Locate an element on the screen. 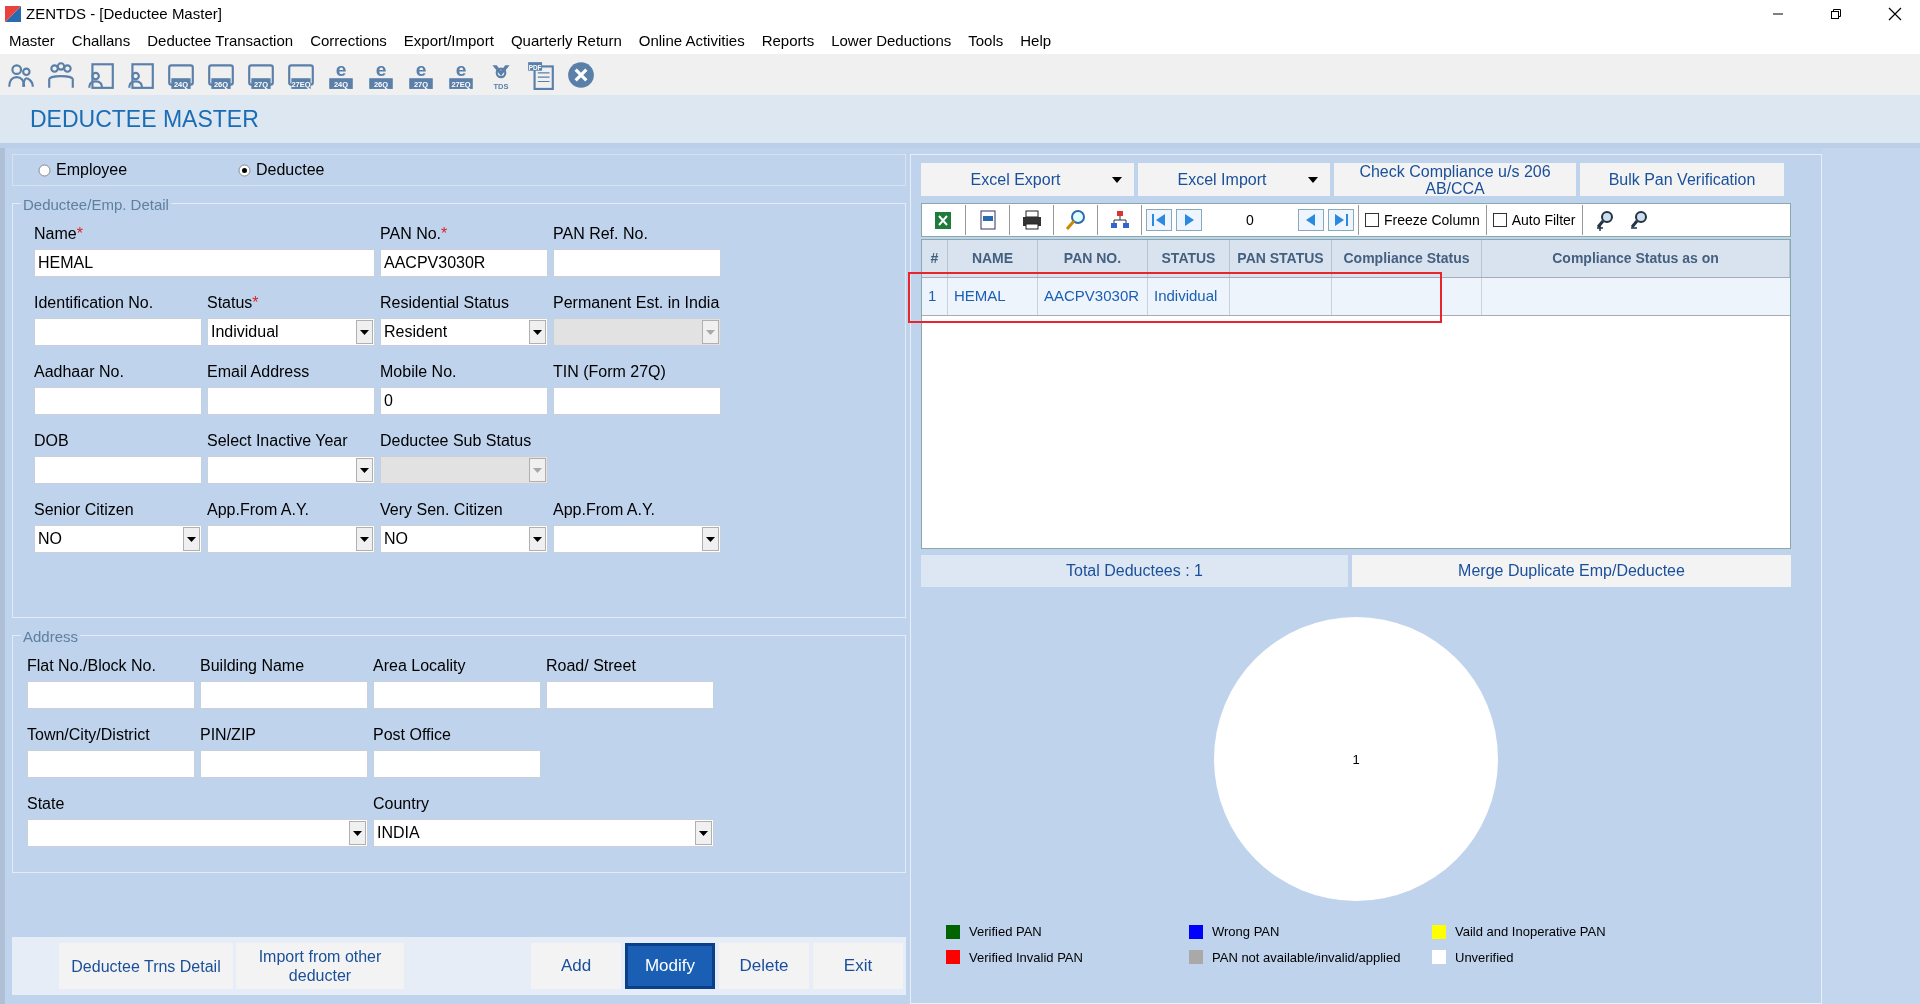 Image resolution: width=1920 pixels, height=1004 pixels. menu-item: Master is located at coordinates (32, 41).